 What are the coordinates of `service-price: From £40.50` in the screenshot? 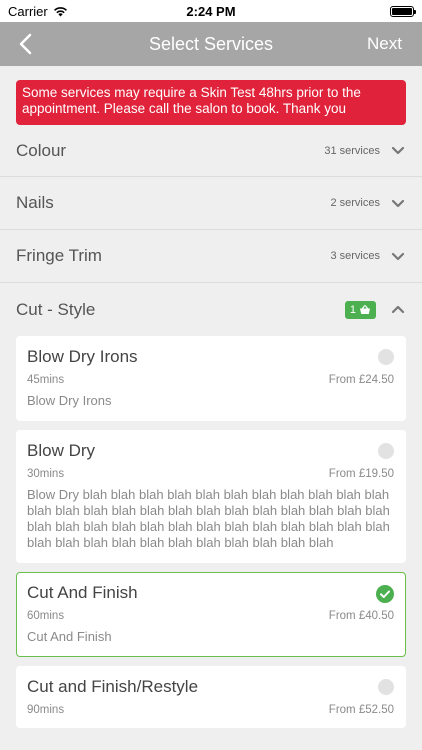 It's located at (361, 616).